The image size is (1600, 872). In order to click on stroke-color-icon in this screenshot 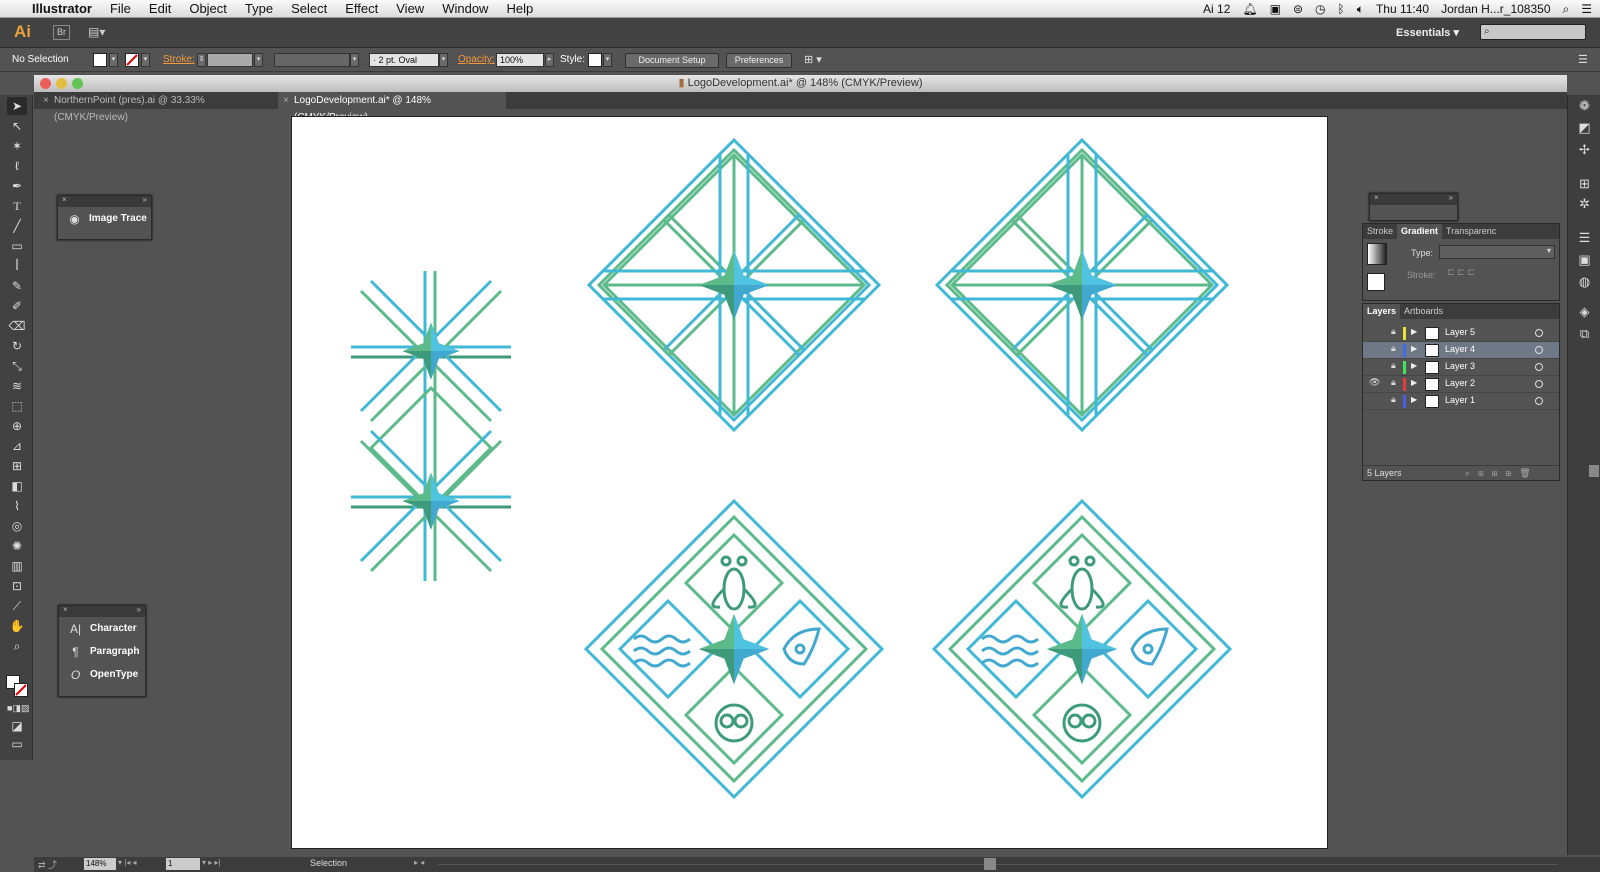, I will do `click(21, 690)`.